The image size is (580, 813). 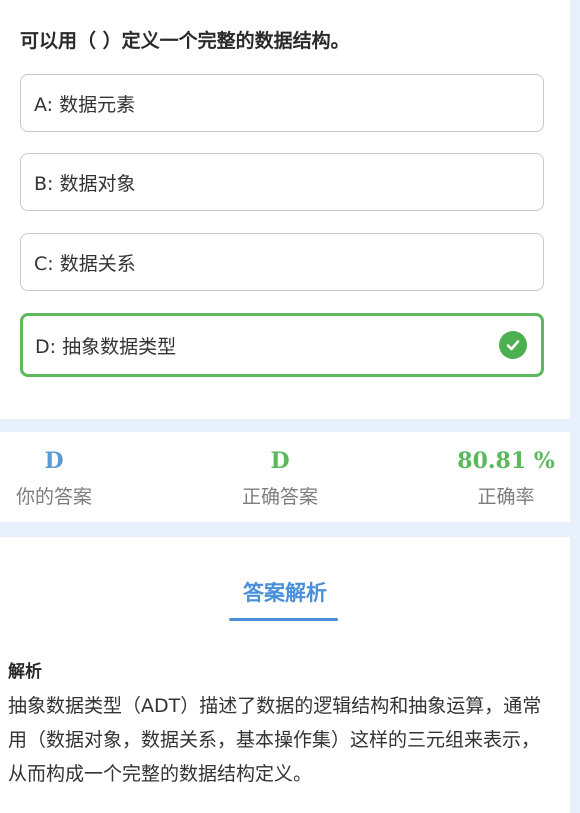 I want to click on option-a: A: 数据元素, so click(x=282, y=103).